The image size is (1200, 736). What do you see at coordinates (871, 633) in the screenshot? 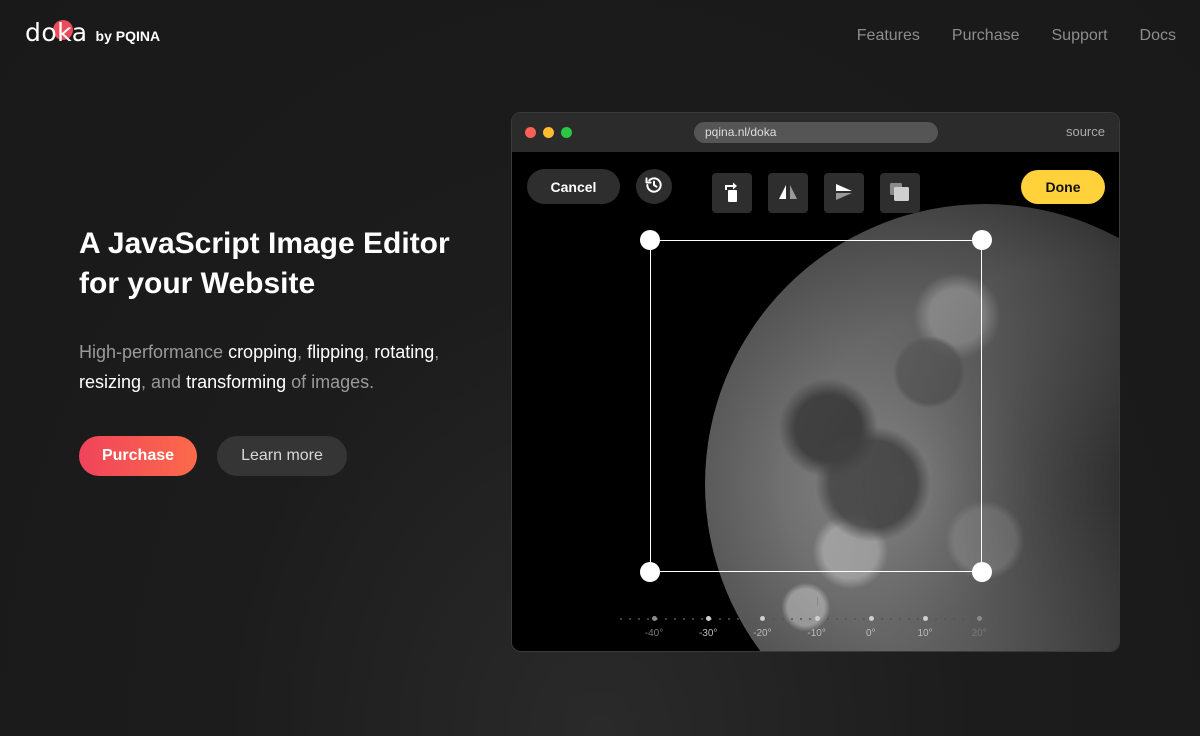
I see `dial-label: 0°` at bounding box center [871, 633].